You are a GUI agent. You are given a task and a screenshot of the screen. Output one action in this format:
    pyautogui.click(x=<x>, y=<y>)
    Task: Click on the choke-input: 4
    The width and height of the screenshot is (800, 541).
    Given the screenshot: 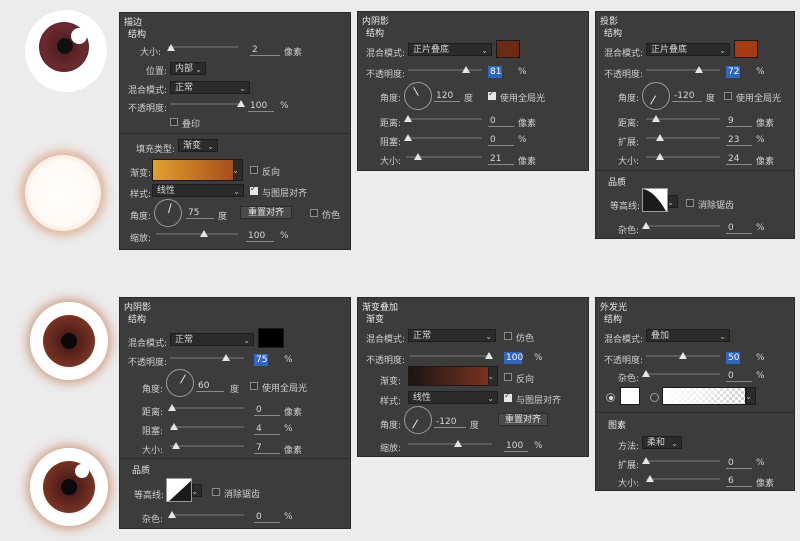 What is the action you would take?
    pyautogui.click(x=267, y=429)
    